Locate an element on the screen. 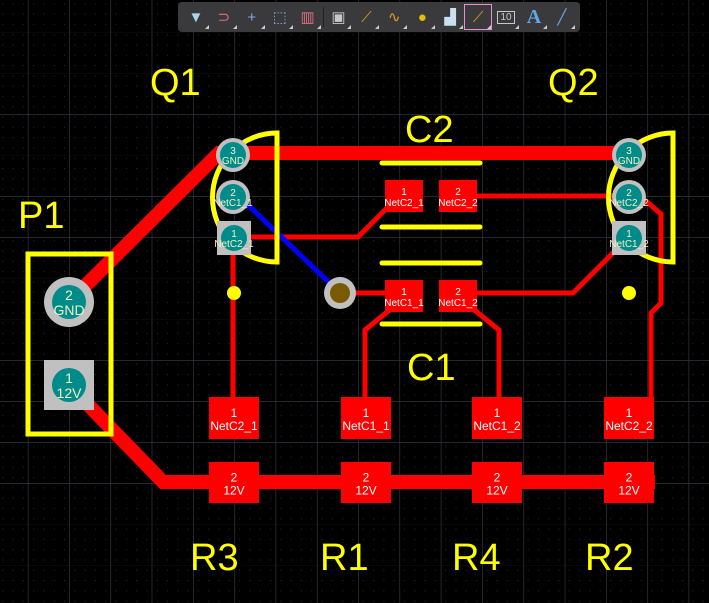  select-rectangle-button: ⬚ is located at coordinates (280, 17).